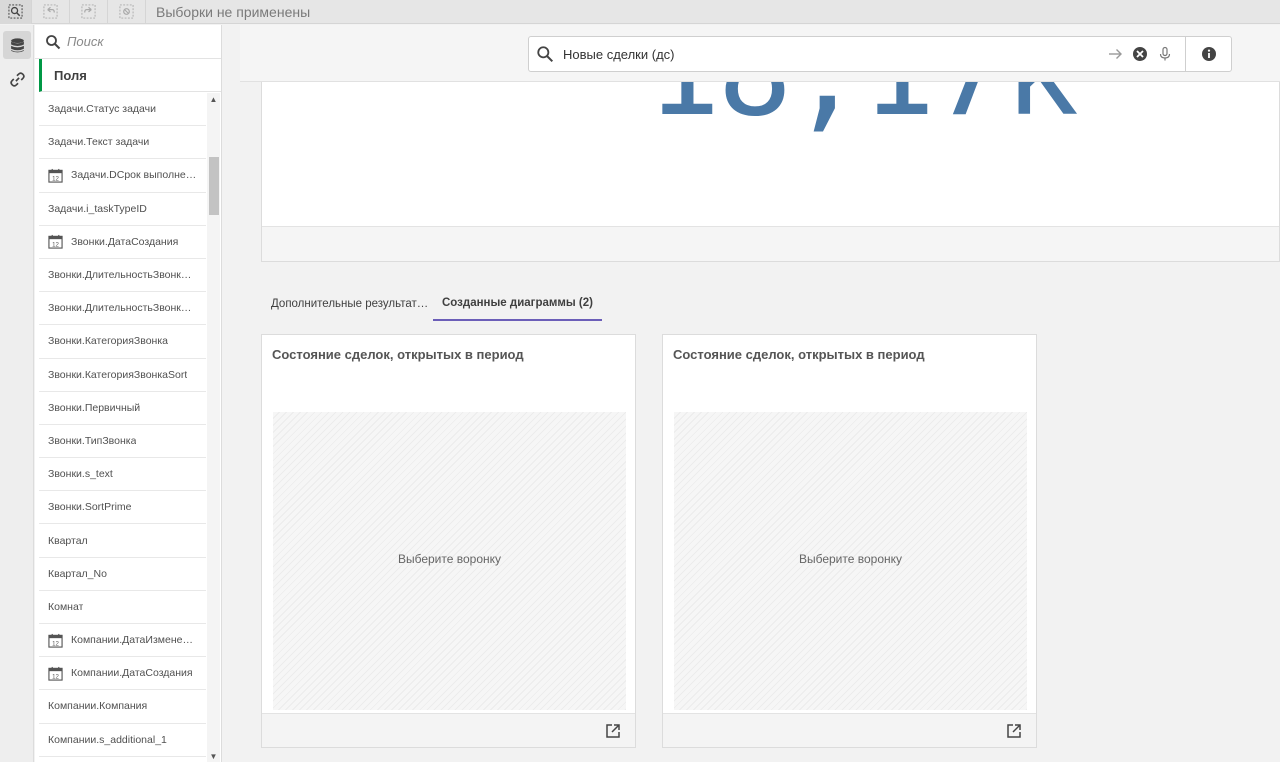 Image resolution: width=1280 pixels, height=762 pixels. Describe the element at coordinates (132, 673) in the screenshot. I see `field-item-label: Компании.ДатаСоздания` at that location.